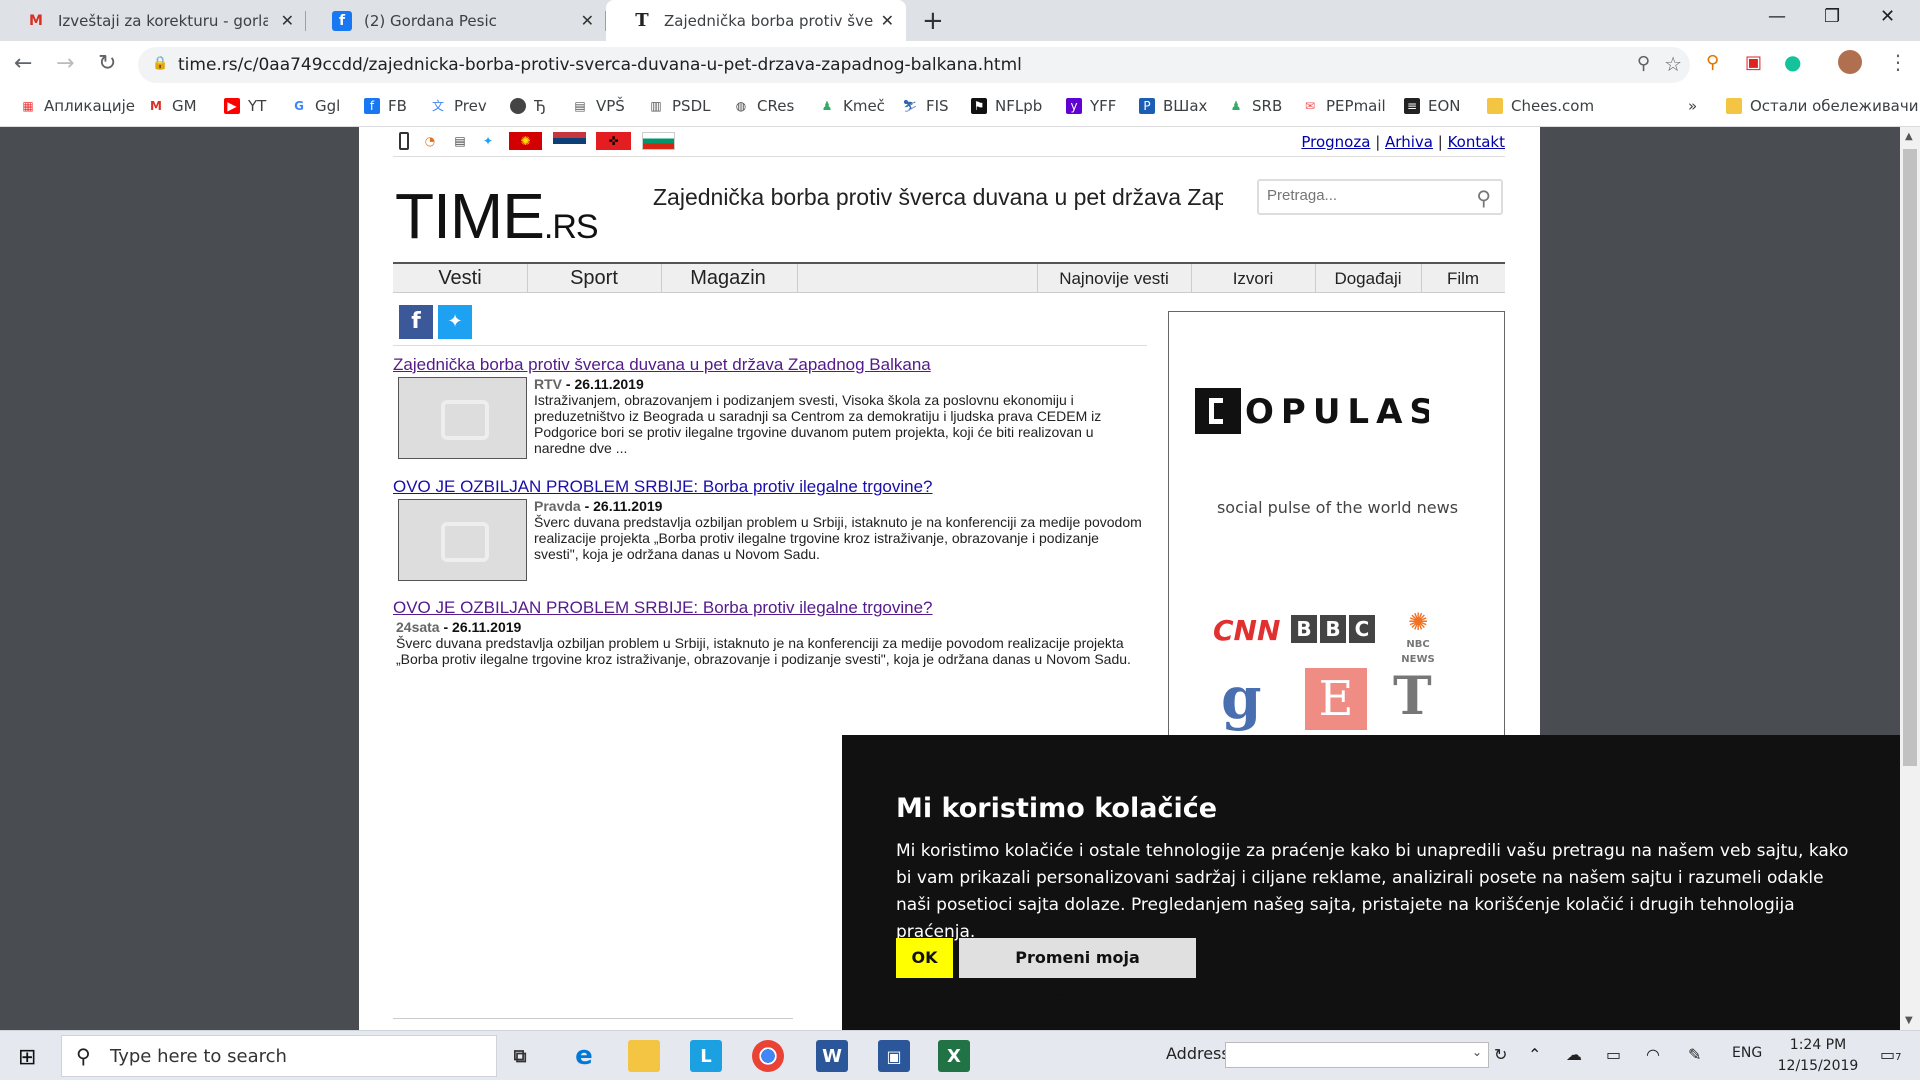  What do you see at coordinates (598, 106) in the screenshot?
I see `bookmark-vps: ▤ VPŠ` at bounding box center [598, 106].